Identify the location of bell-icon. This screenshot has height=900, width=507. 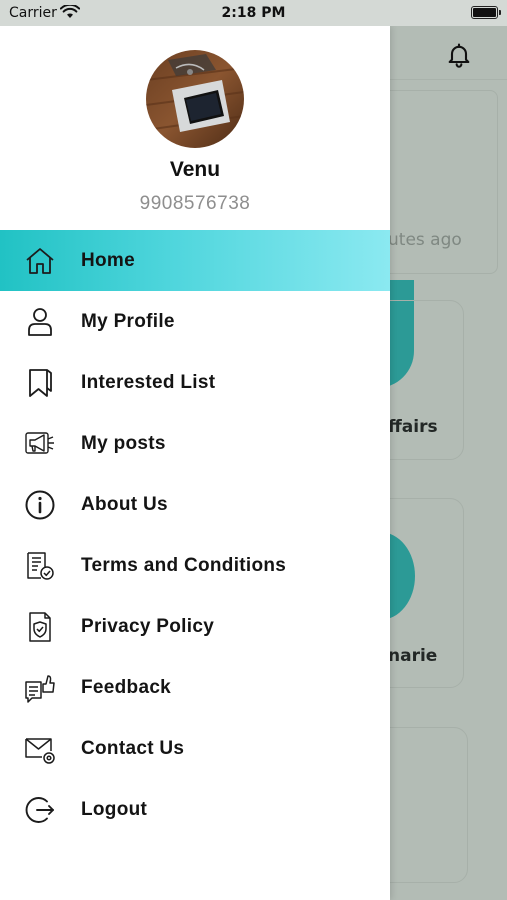
(459, 55).